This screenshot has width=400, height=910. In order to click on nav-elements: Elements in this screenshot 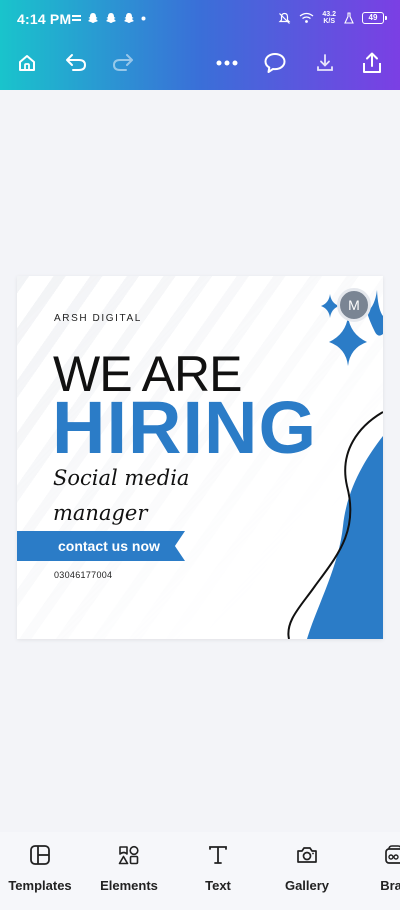, I will do `click(129, 867)`.